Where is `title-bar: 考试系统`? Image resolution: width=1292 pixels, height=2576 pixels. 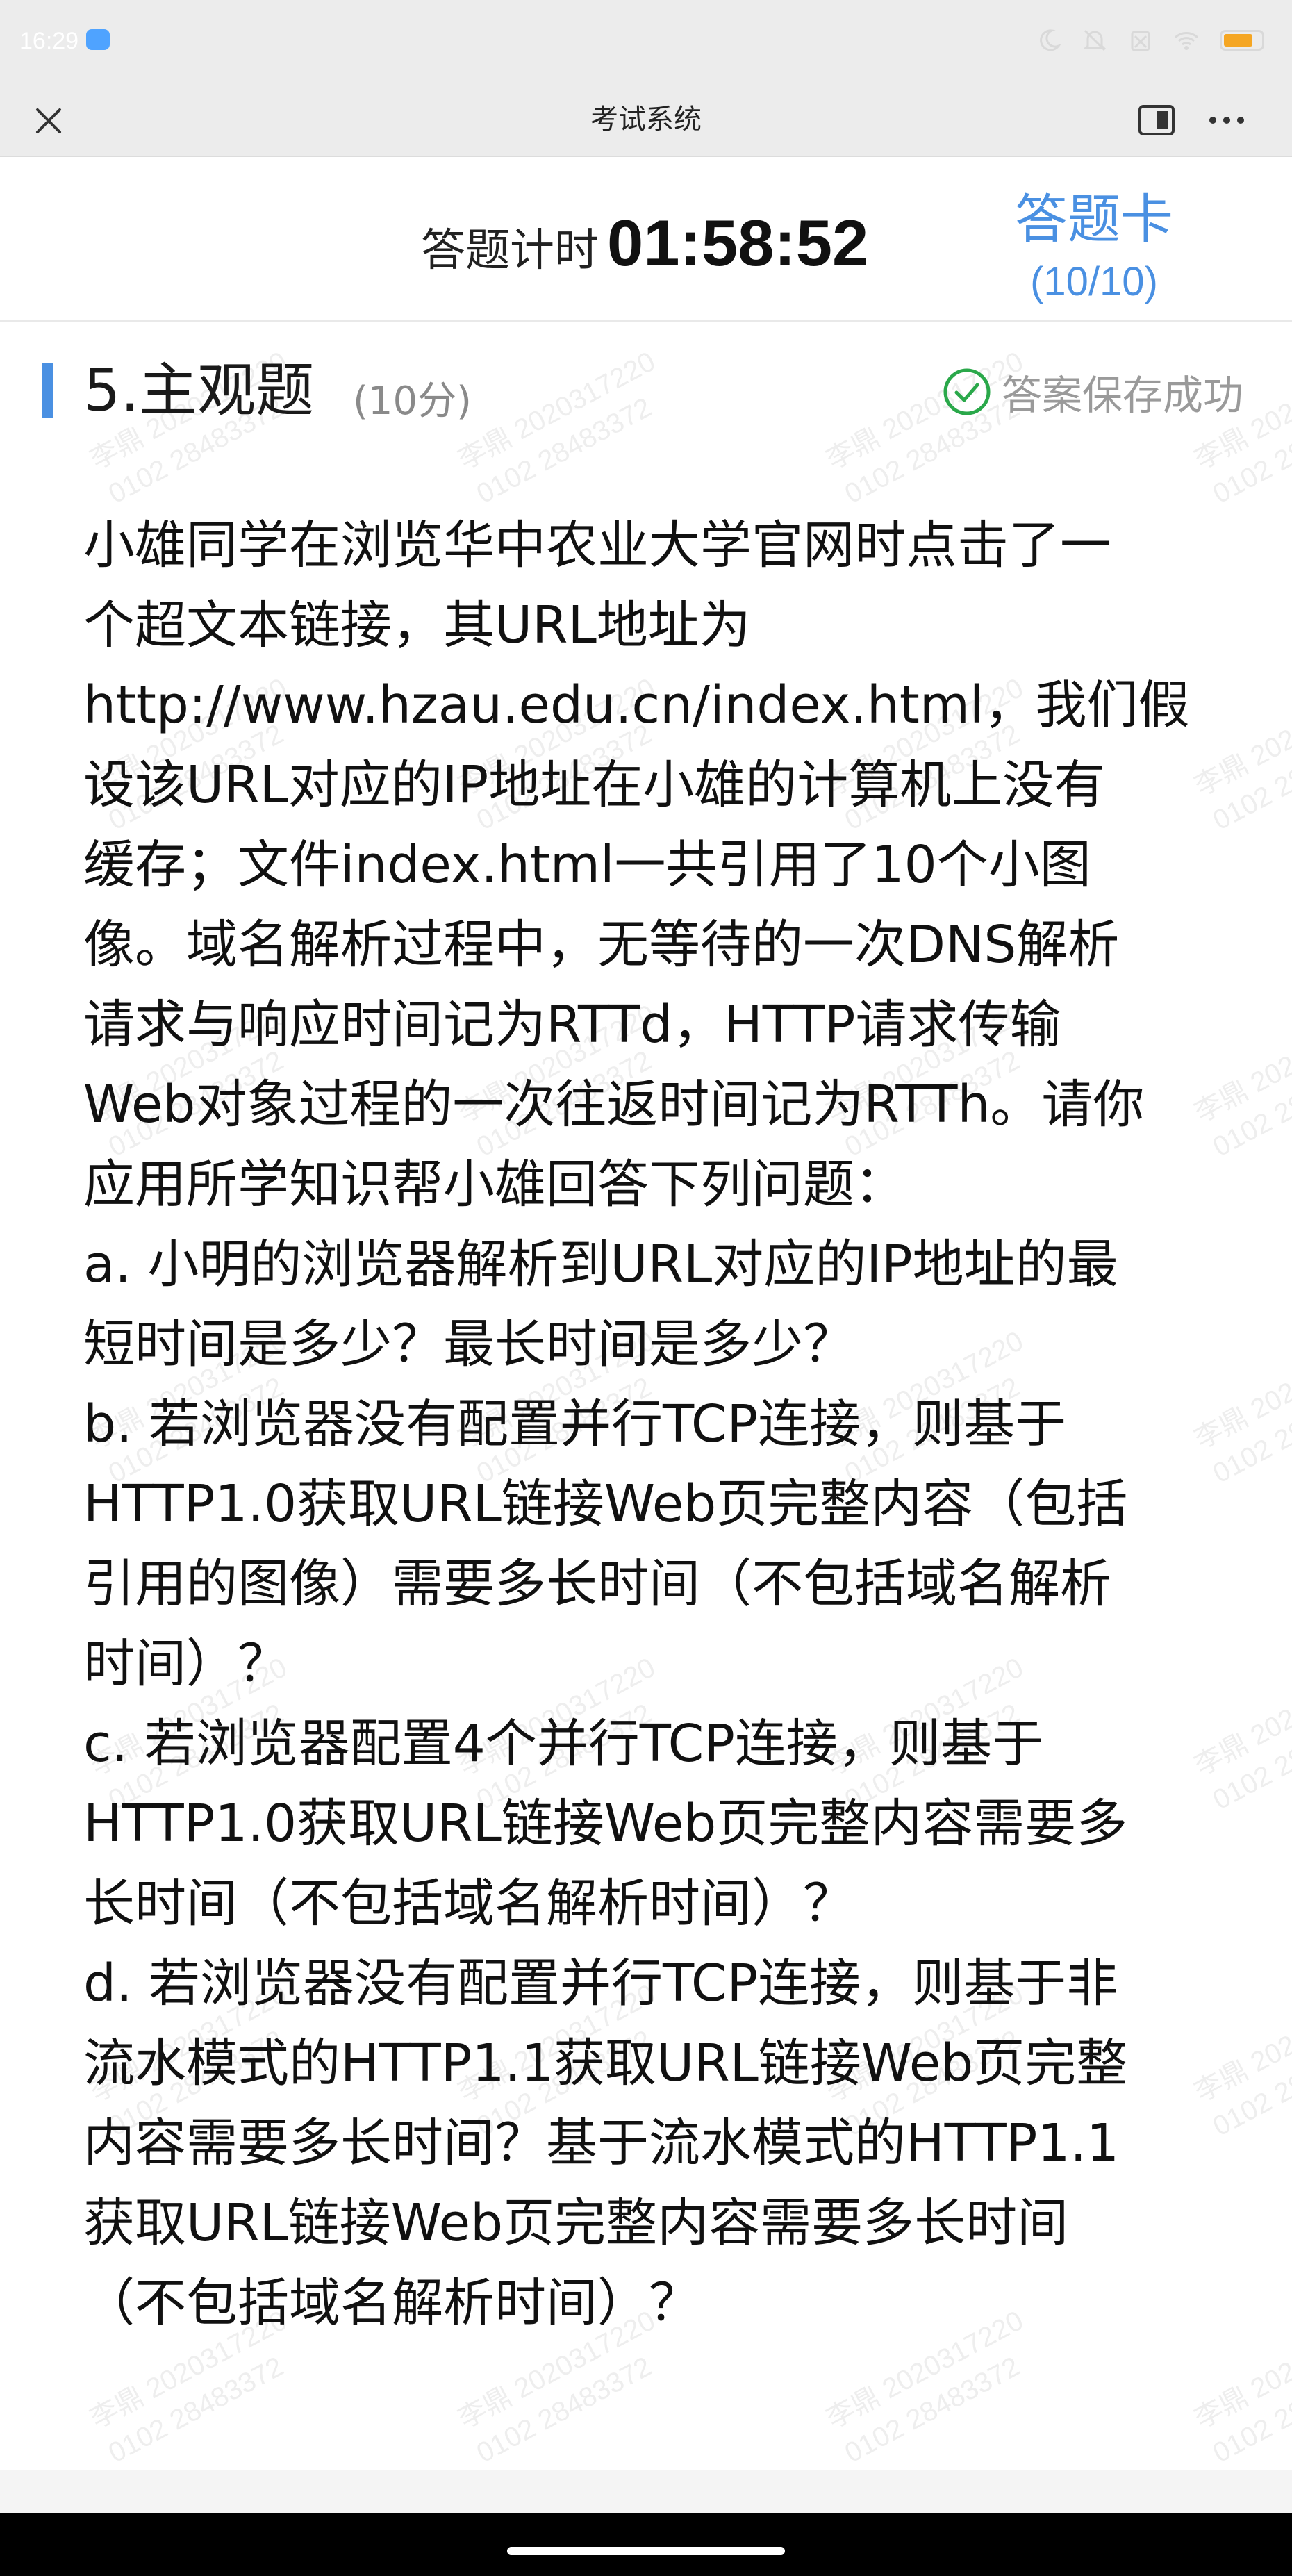
title-bar: 考试系统 is located at coordinates (646, 120).